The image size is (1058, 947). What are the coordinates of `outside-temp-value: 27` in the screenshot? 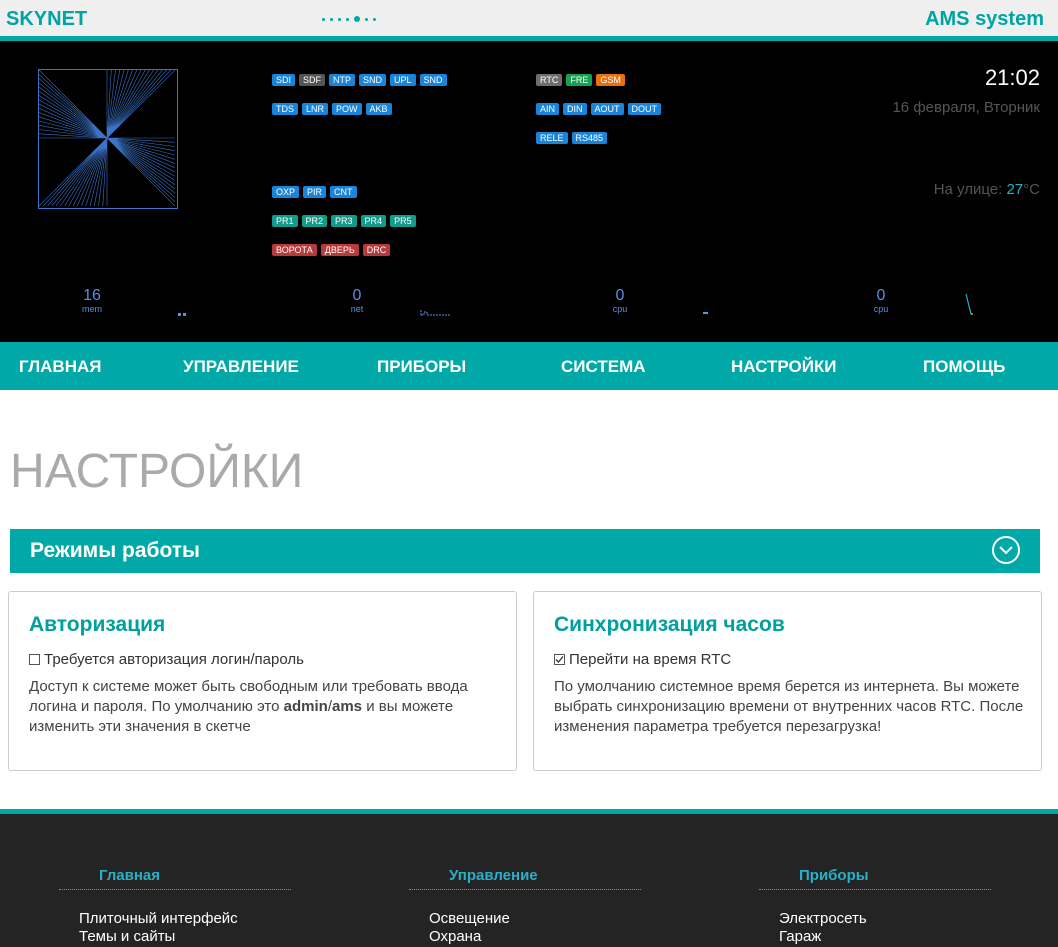 It's located at (1015, 189).